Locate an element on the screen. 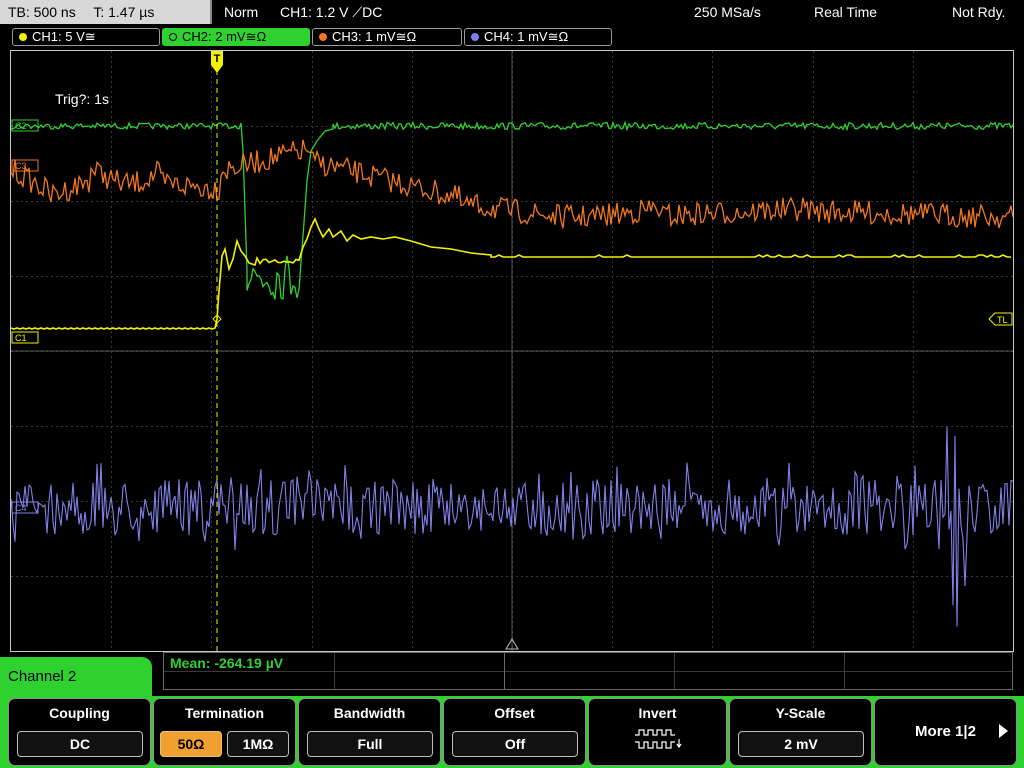 The height and width of the screenshot is (768, 1024). c4-marker-label: C4 is located at coordinates (21, 508).